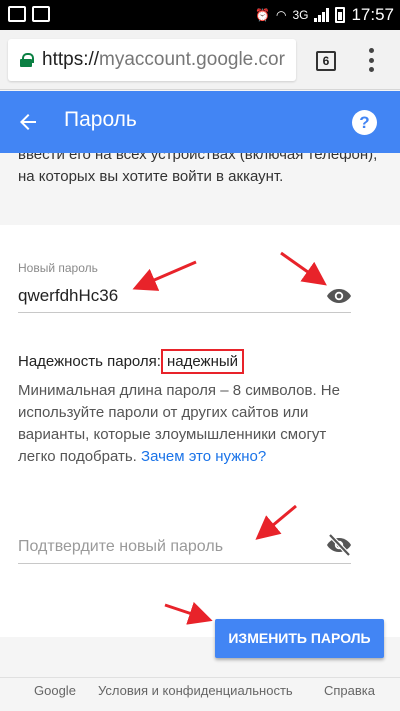 The height and width of the screenshot is (711, 400). I want to click on battery-icon, so click(340, 15).